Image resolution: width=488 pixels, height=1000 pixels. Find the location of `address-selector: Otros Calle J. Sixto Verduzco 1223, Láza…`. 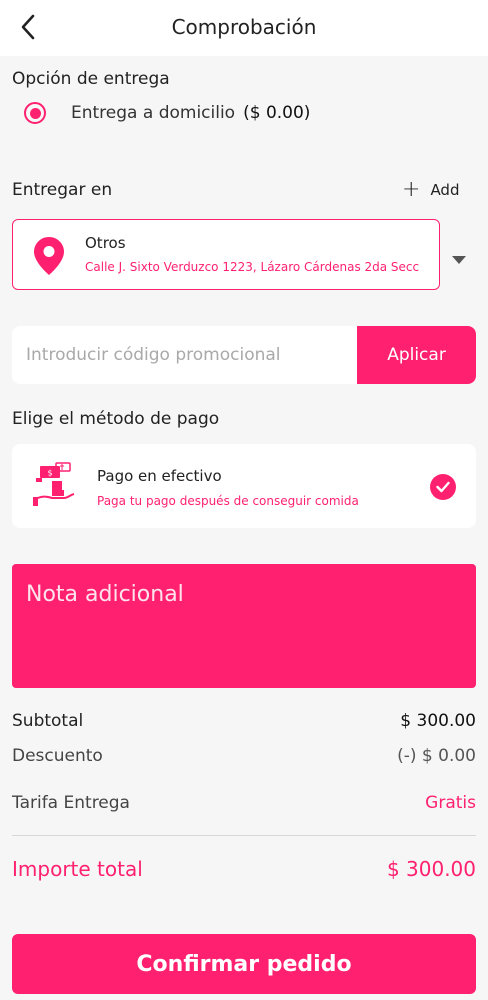

address-selector: Otros Calle J. Sixto Verduzco 1223, Láza… is located at coordinates (226, 254).